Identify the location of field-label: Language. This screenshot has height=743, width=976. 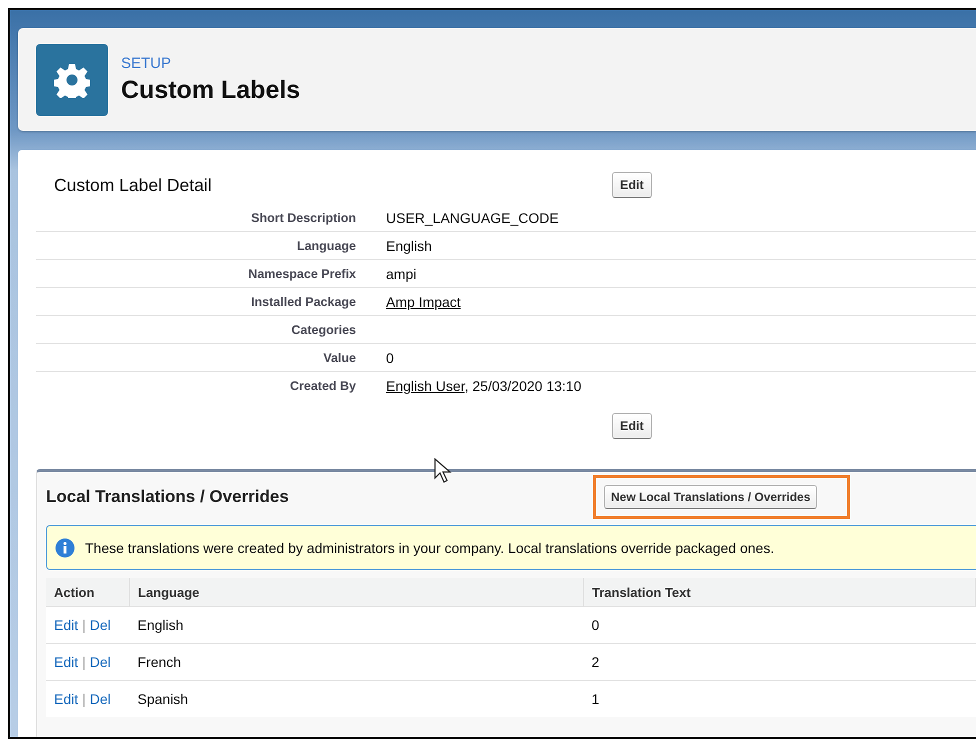
(326, 245).